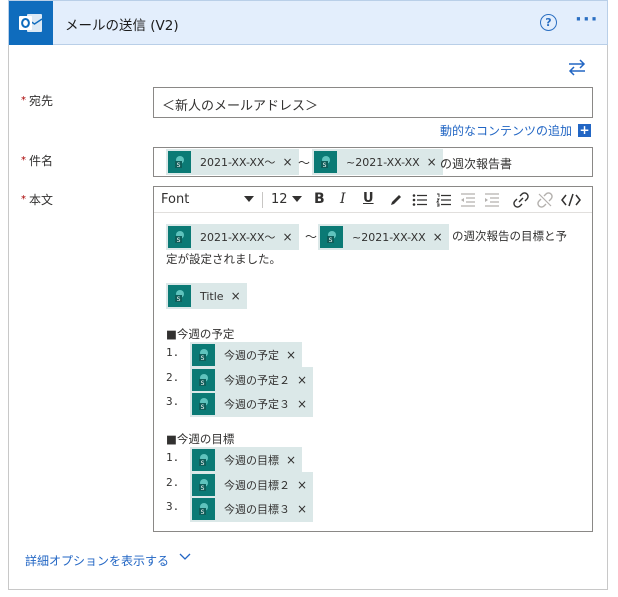 The width and height of the screenshot is (618, 597). Describe the element at coordinates (200, 439) in the screenshot. I see `goal-heading: ■今週の目標` at that location.